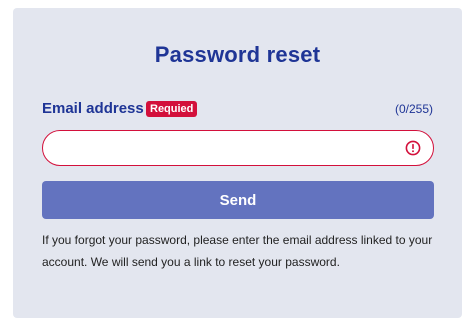 Image resolution: width=475 pixels, height=328 pixels. I want to click on character-counter: (0/255), so click(413, 109).